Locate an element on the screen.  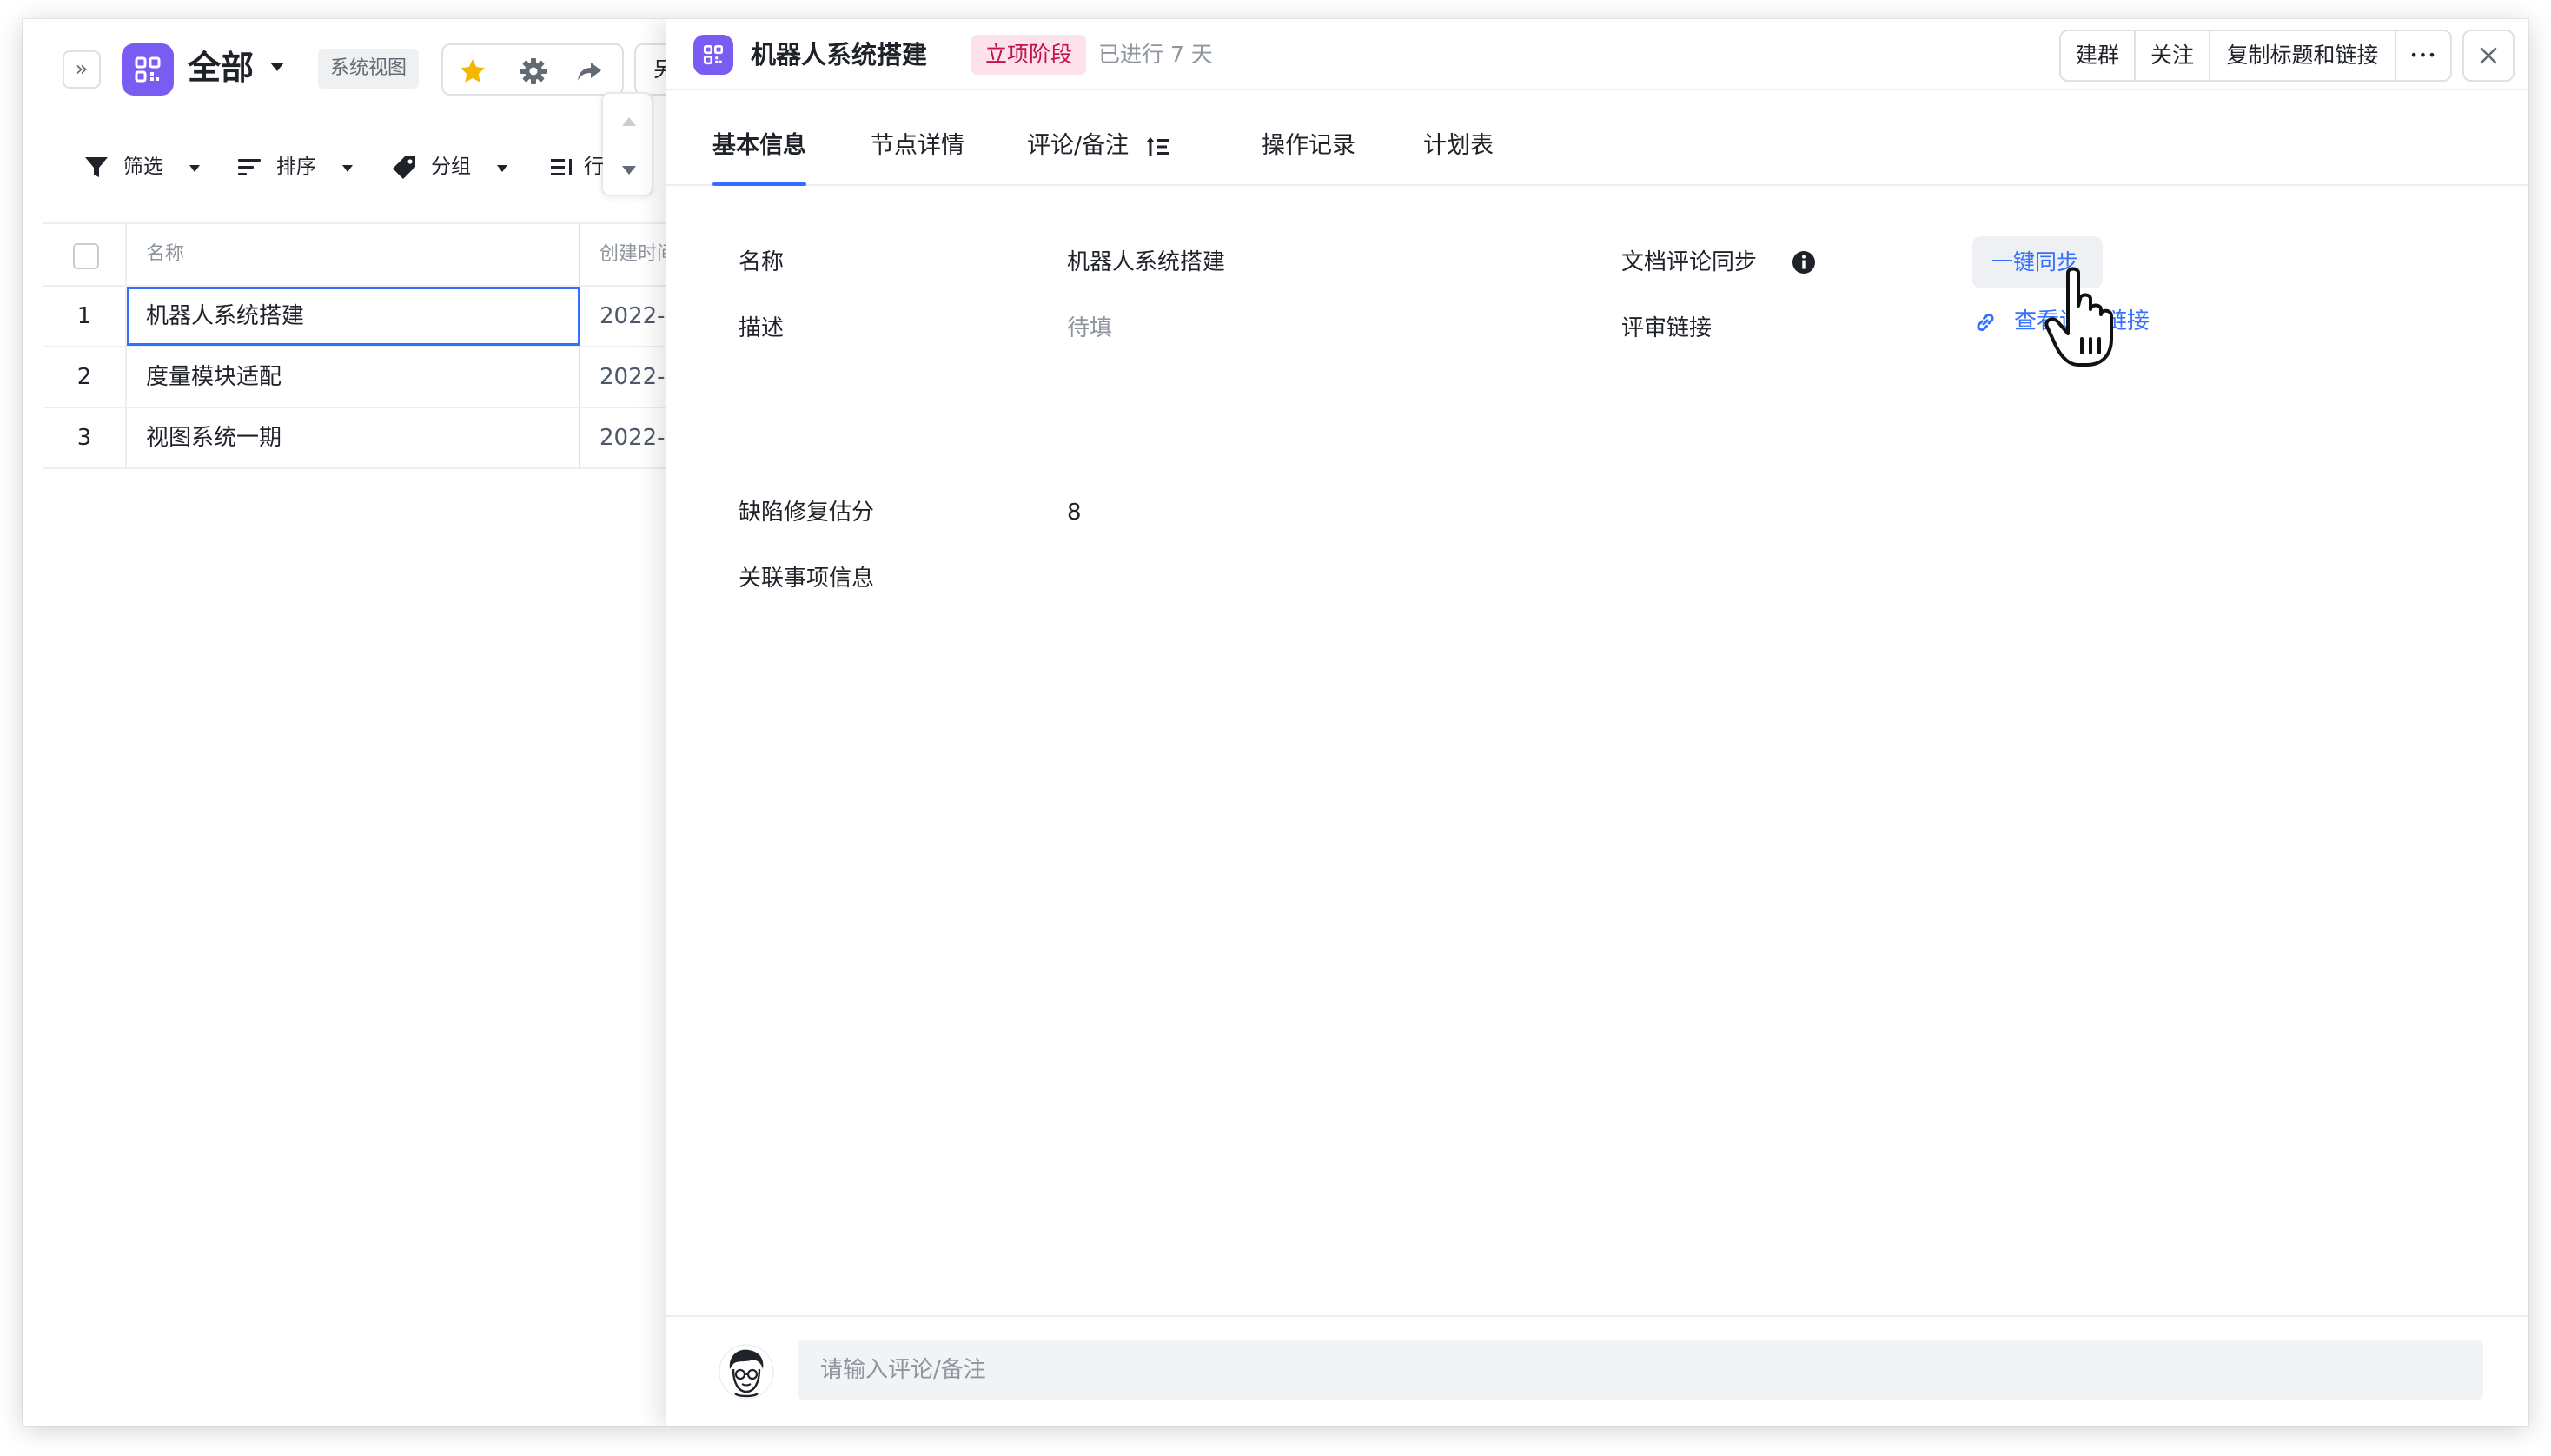
sort-label: 排序 is located at coordinates (296, 167).